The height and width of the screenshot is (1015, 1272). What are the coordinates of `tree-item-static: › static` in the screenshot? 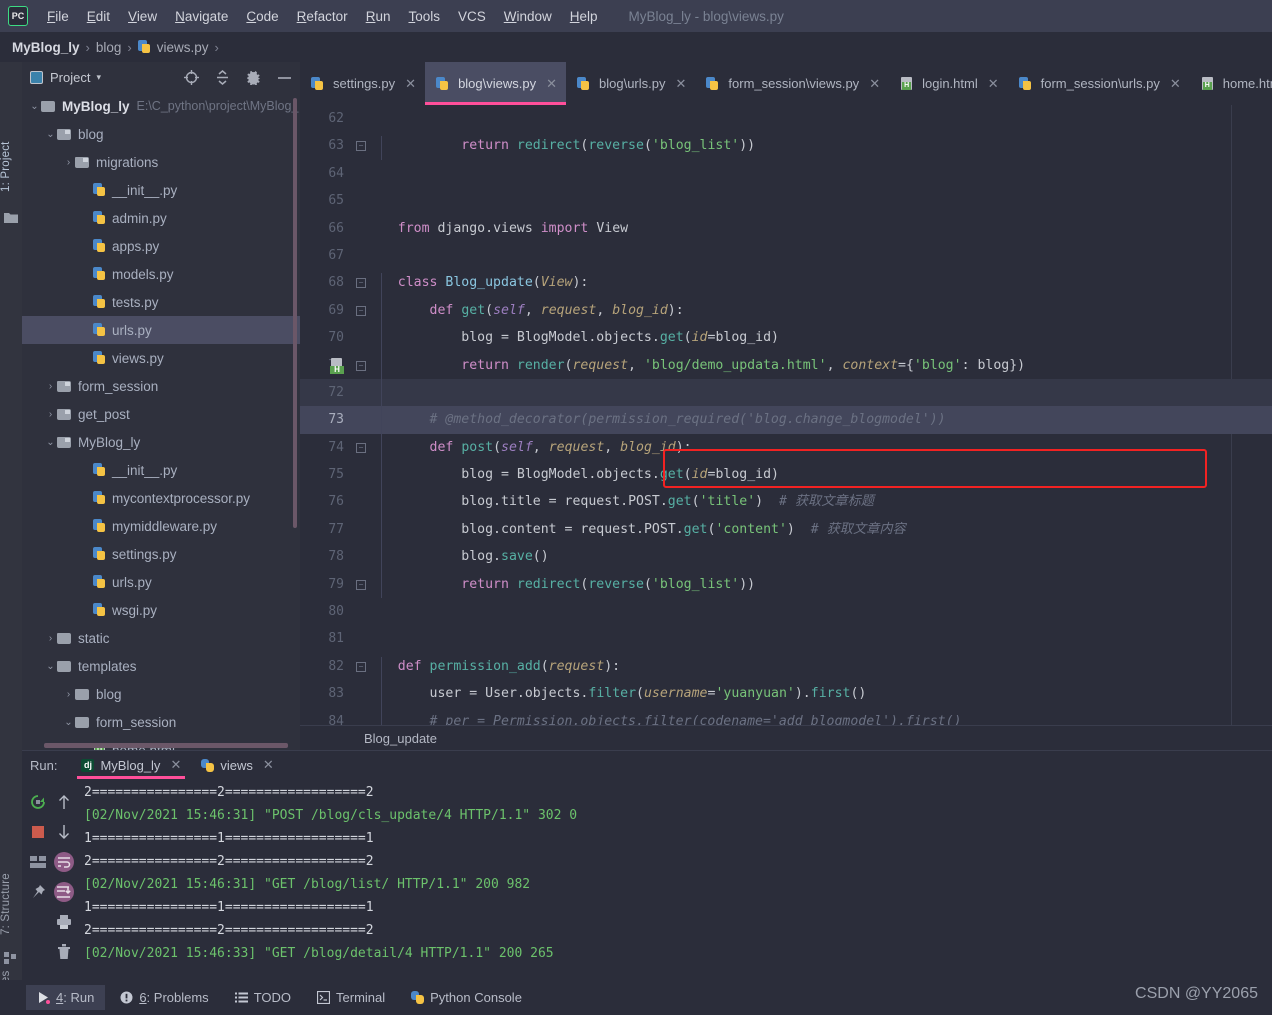 It's located at (161, 638).